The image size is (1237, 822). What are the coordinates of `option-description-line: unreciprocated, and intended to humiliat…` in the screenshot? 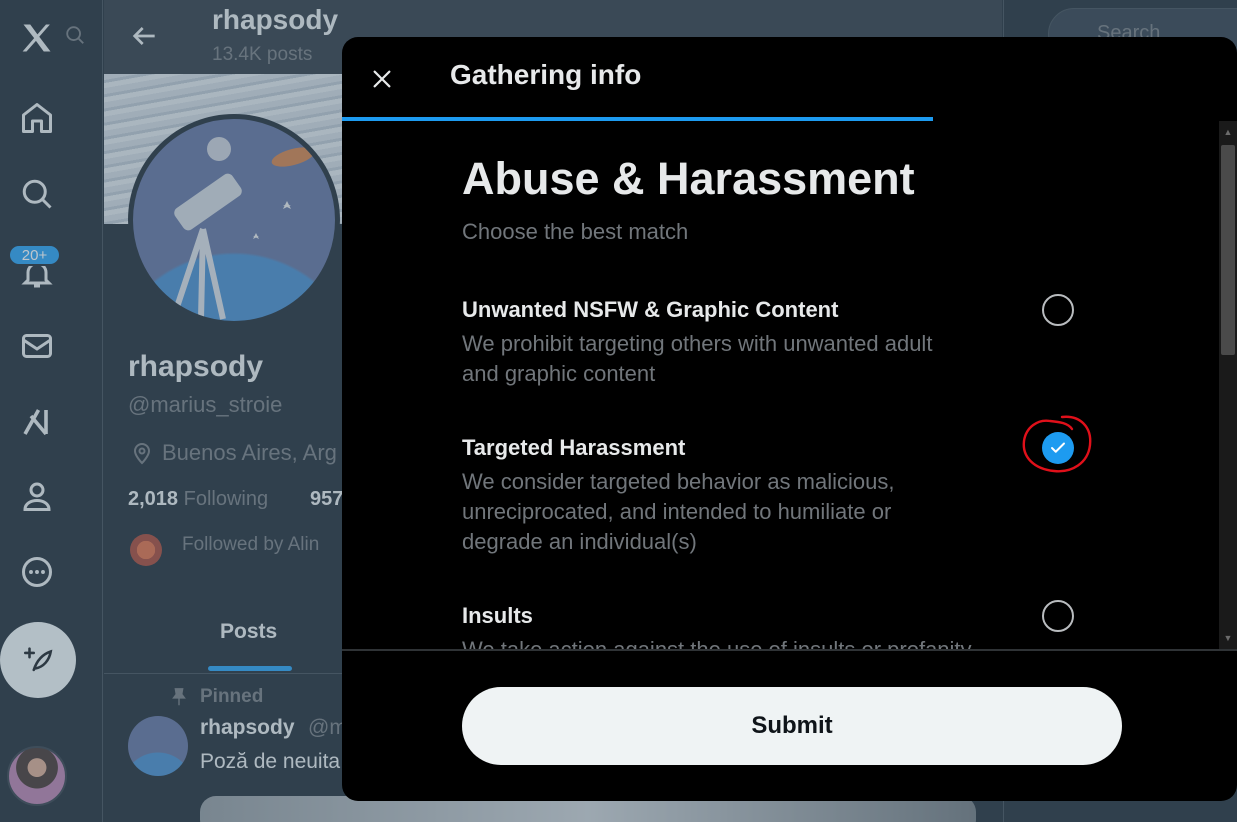 It's located at (677, 511).